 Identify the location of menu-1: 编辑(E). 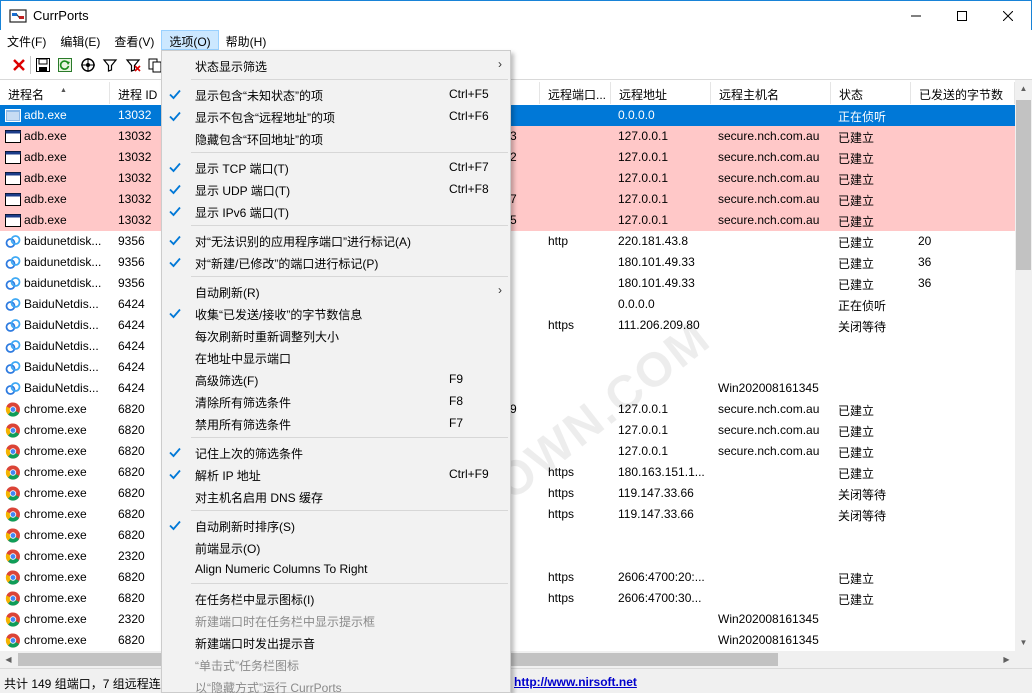
(80, 40).